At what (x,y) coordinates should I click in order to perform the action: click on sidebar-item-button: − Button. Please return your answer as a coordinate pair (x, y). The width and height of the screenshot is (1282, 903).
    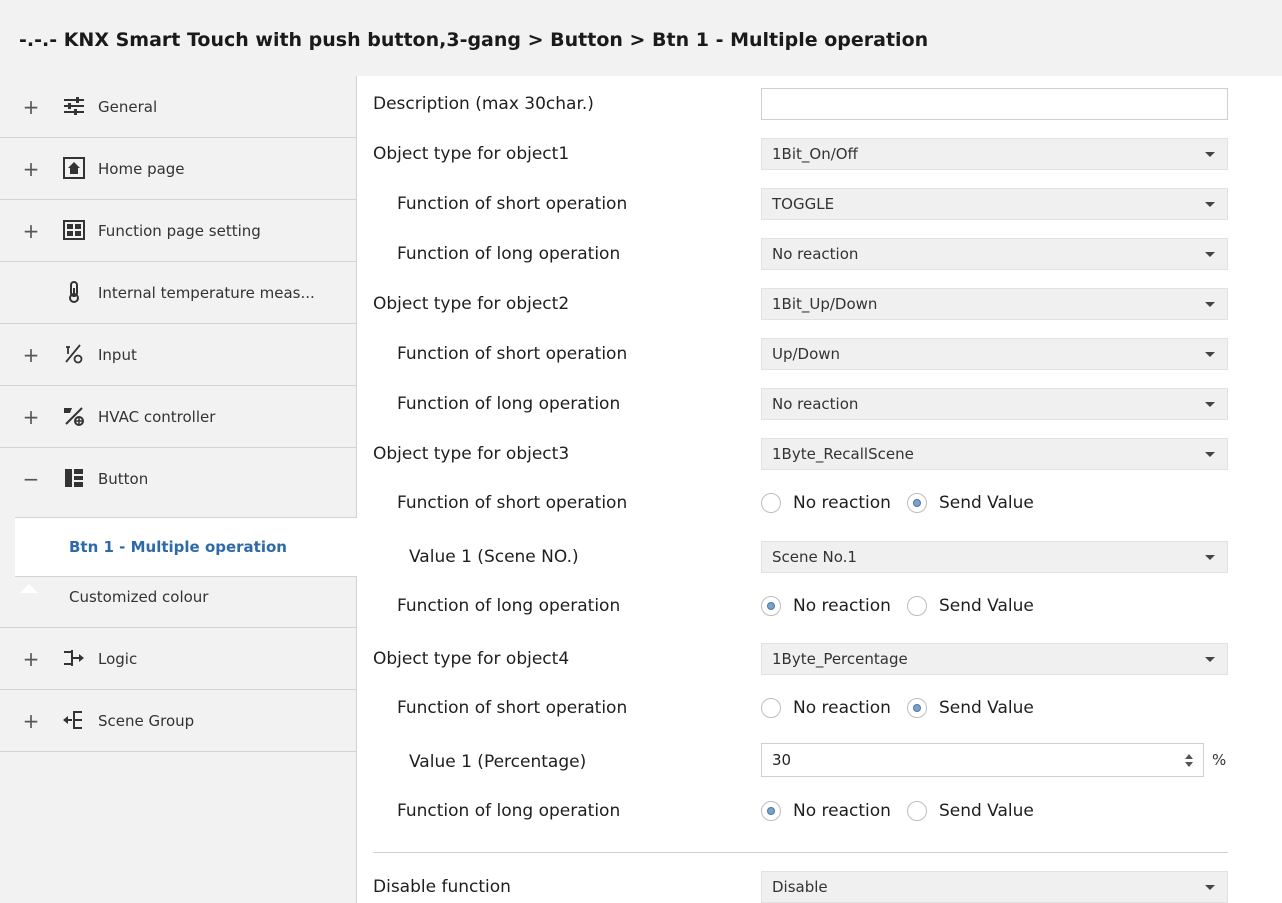
    Looking at the image, I should click on (178, 479).